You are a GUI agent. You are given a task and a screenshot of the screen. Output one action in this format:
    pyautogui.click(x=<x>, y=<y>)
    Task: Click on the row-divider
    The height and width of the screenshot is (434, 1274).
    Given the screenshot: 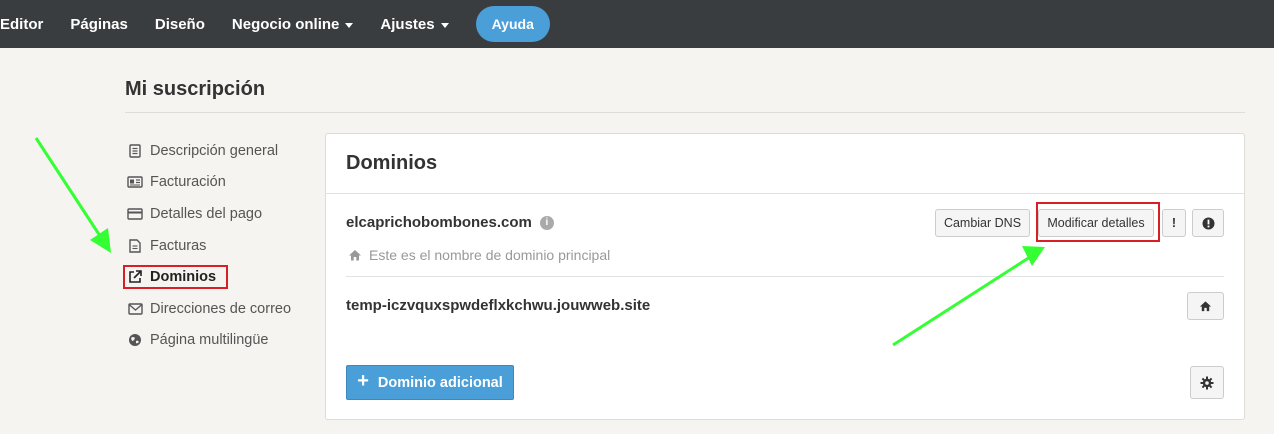 What is the action you would take?
    pyautogui.click(x=785, y=276)
    